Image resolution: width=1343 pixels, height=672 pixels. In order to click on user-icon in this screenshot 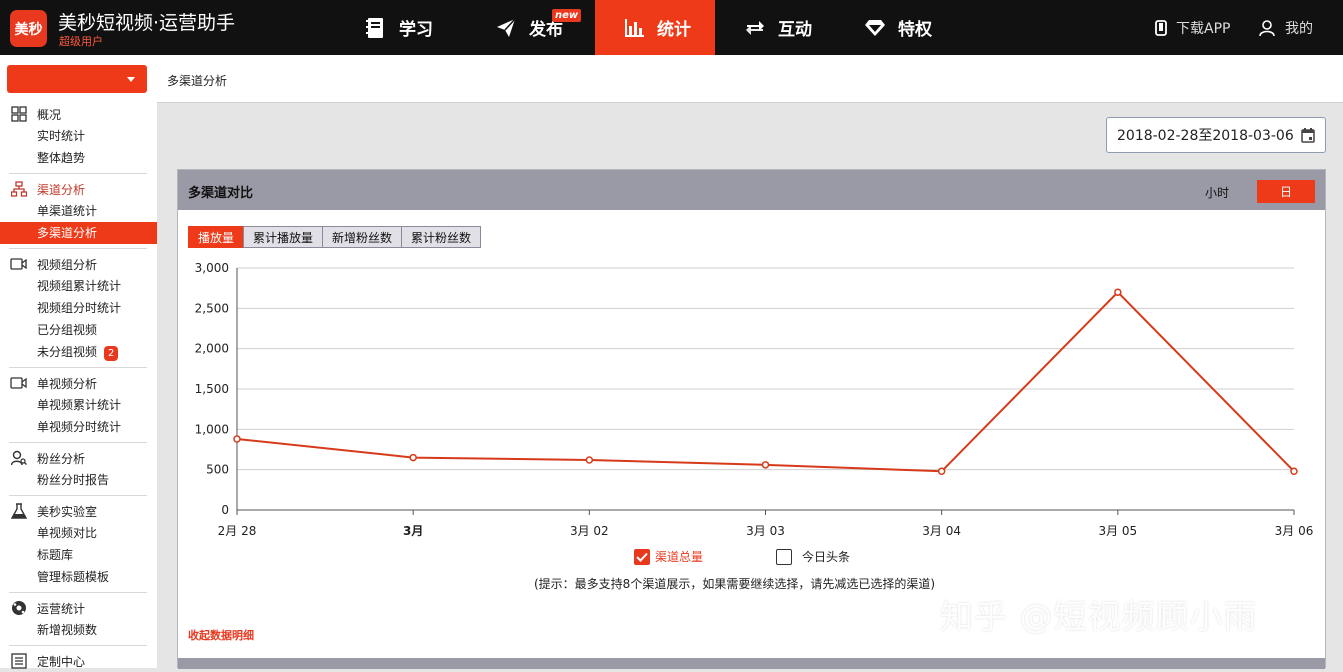, I will do `click(1267, 28)`.